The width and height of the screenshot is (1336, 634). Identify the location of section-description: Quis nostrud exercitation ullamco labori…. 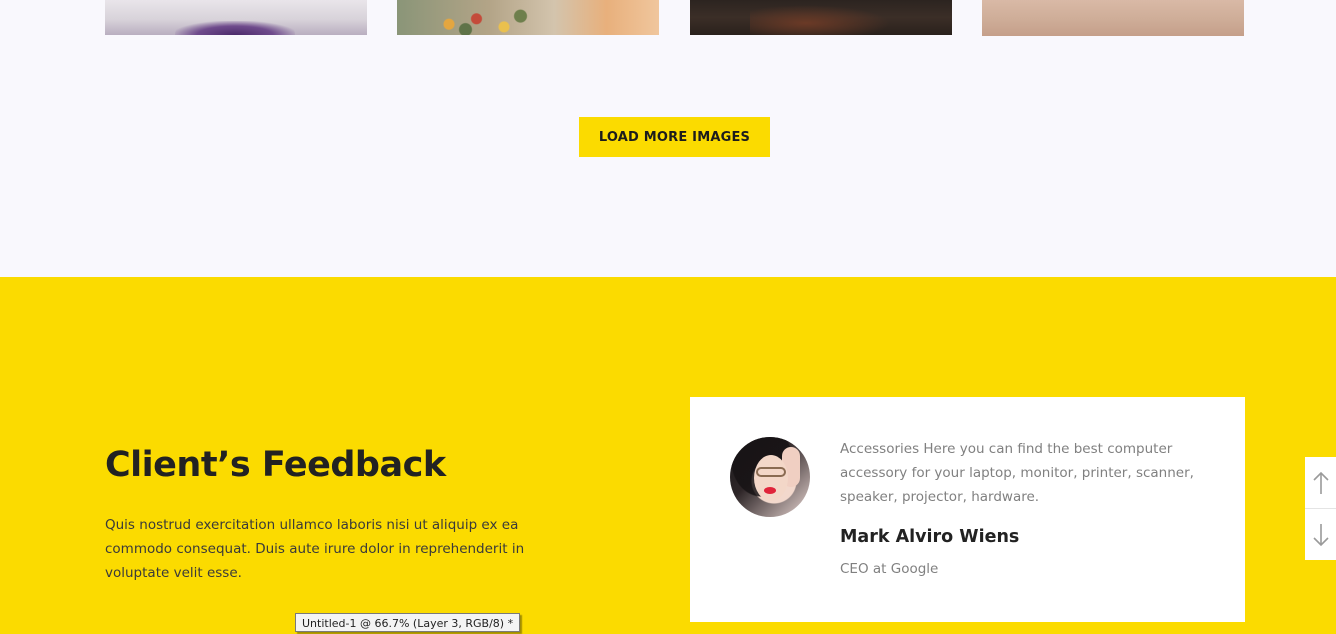
(315, 549).